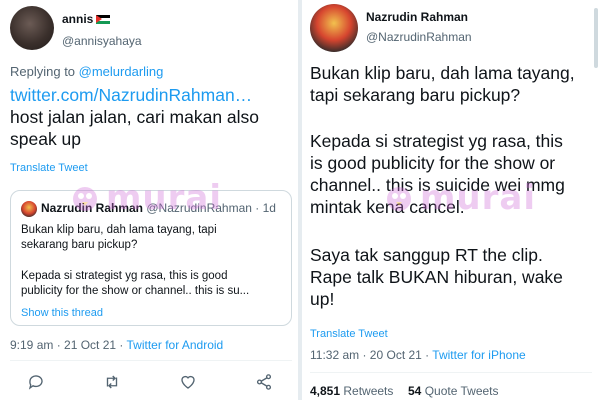  Describe the element at coordinates (325, 391) in the screenshot. I see `retweets-count: 4,851` at that location.